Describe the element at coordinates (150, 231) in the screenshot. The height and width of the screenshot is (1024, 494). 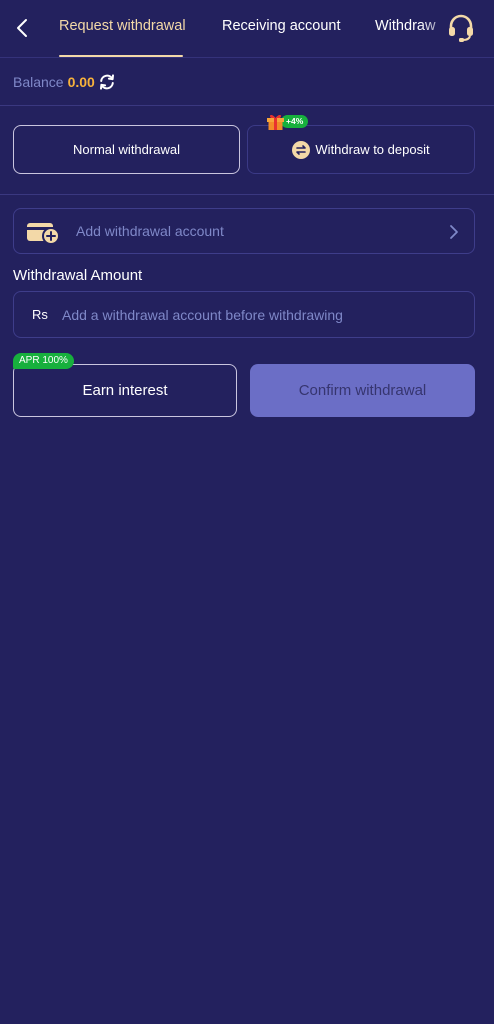
I see `add-account-label: Add withdrawal account` at that location.